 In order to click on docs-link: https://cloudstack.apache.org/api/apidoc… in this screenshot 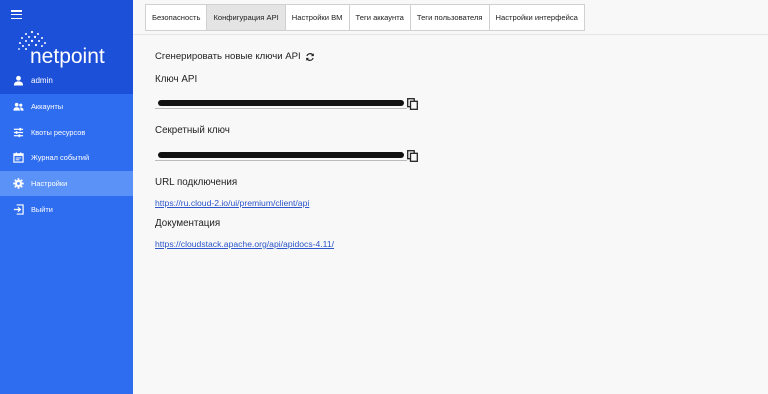, I will do `click(244, 244)`.